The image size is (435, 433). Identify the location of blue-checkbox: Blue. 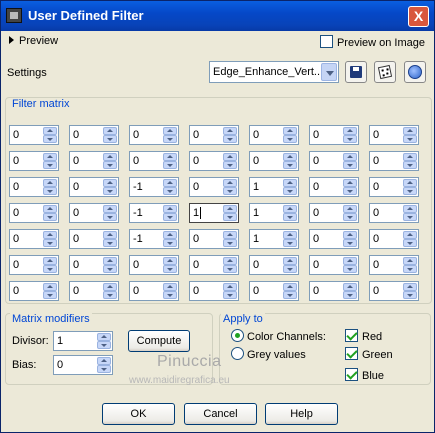
(364, 375).